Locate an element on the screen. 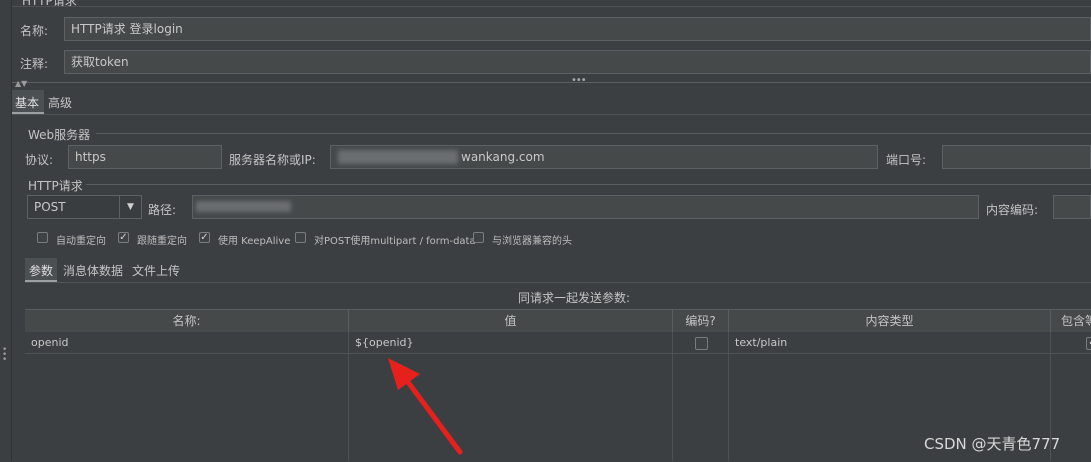 The height and width of the screenshot is (462, 1091). splitter-grip-icon: ••• is located at coordinates (579, 80).